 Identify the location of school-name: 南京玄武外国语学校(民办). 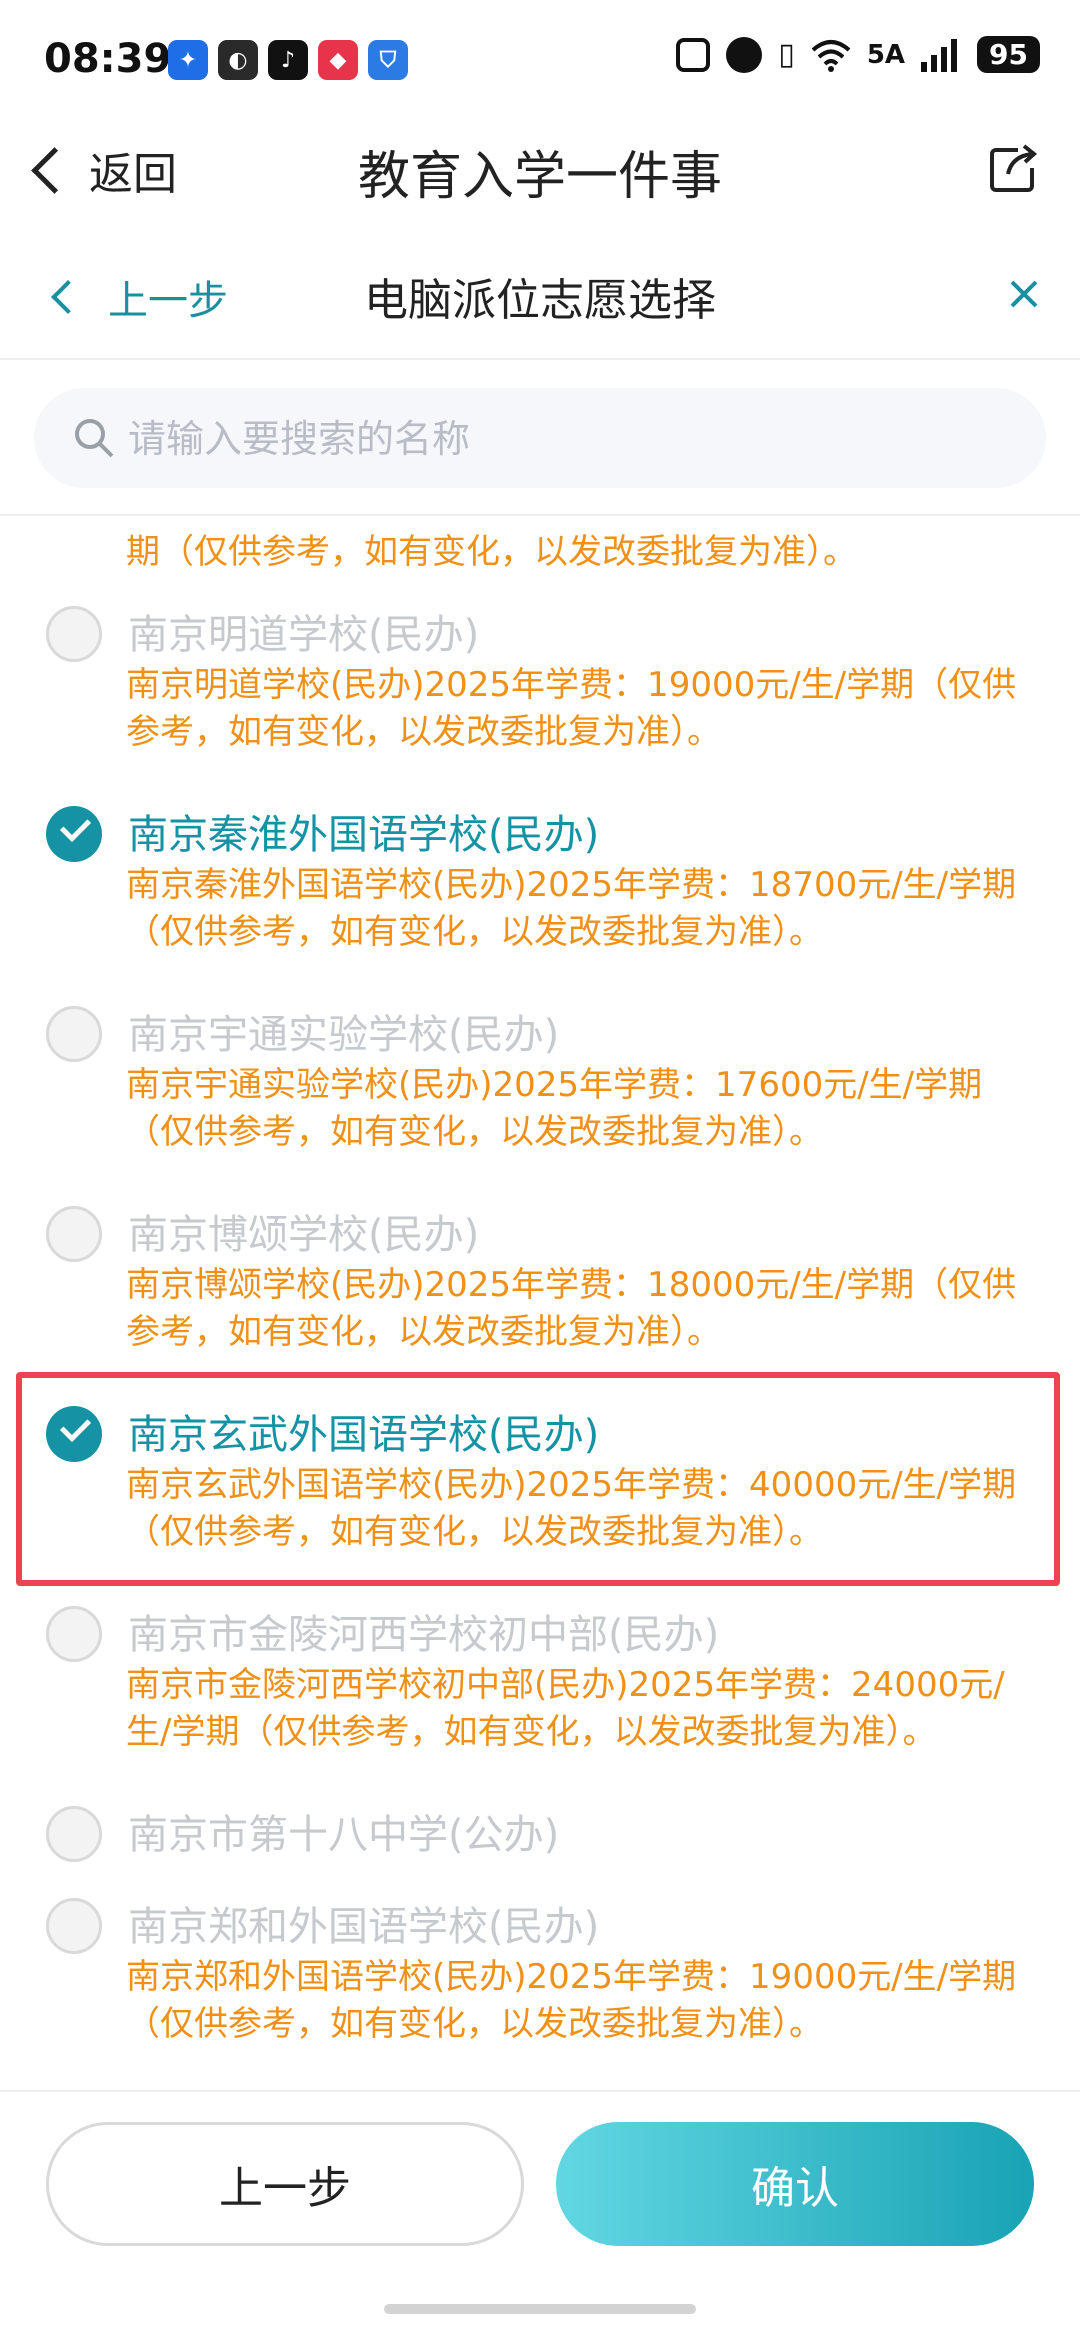
(364, 1435).